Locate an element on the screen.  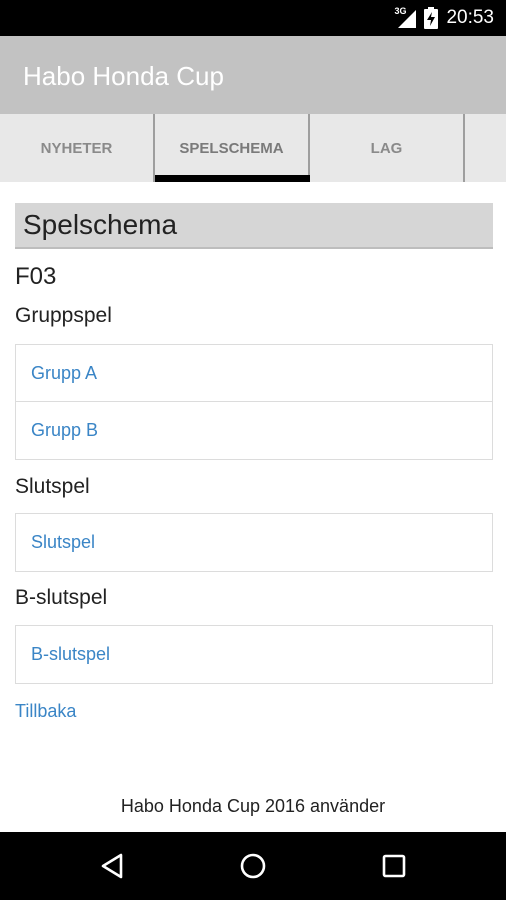
back-link: Tillbaka is located at coordinates (254, 711).